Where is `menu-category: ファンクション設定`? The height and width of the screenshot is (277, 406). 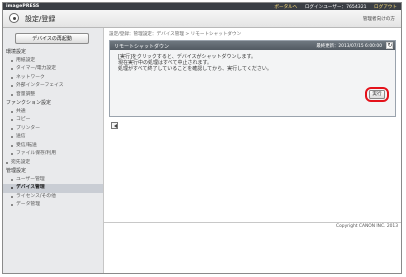
menu-category: ファンクション設定 is located at coordinates (29, 103).